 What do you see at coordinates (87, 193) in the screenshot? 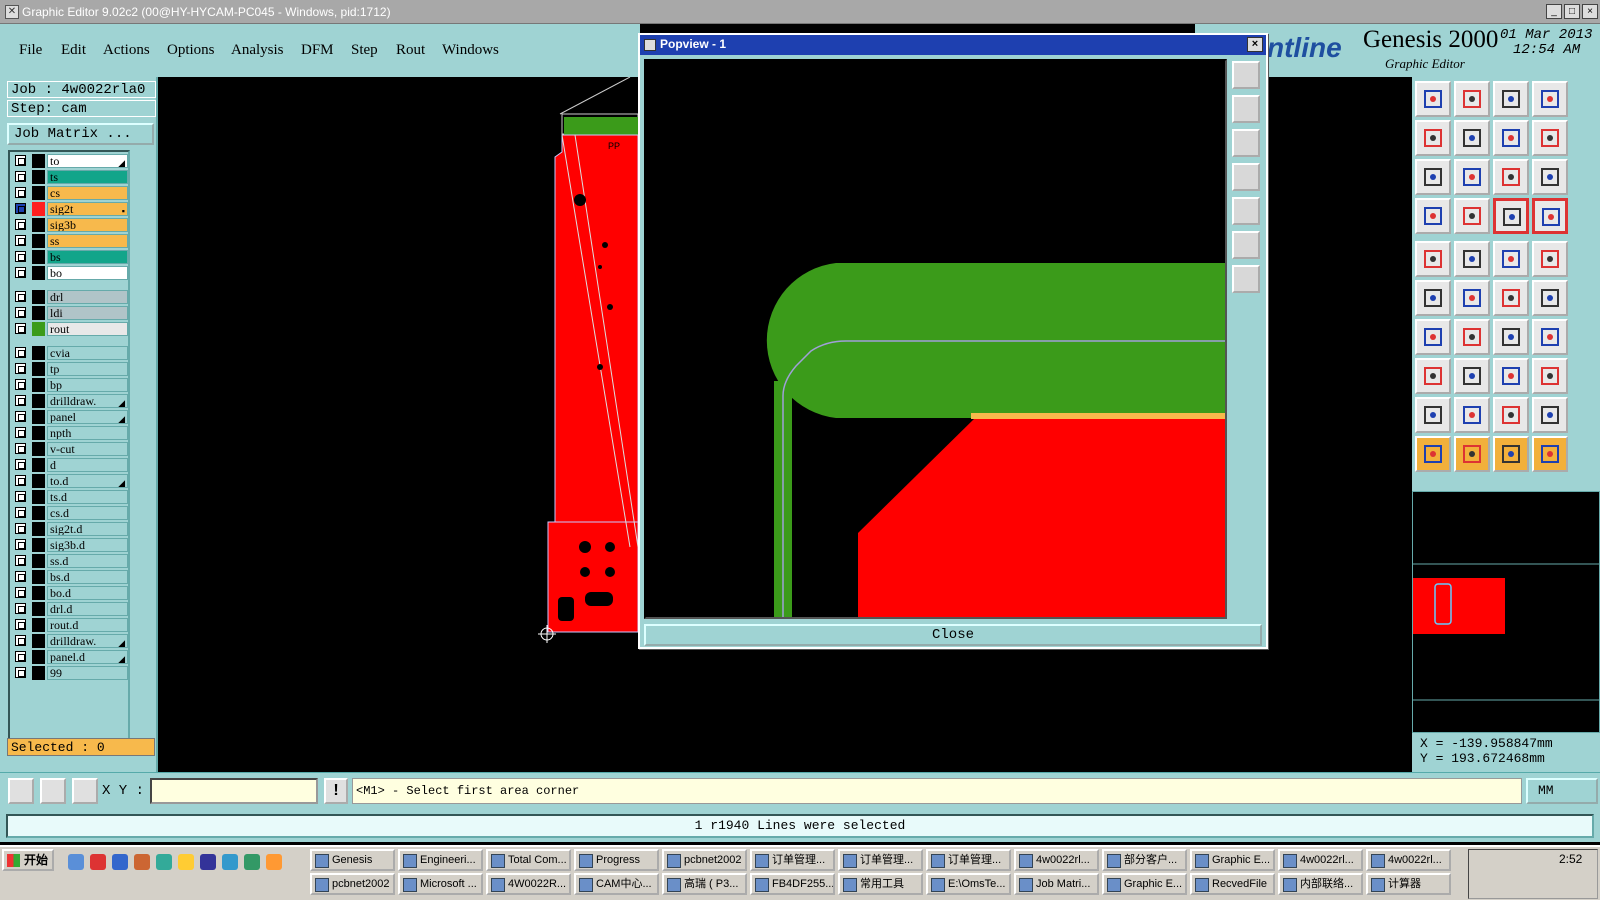
I see `layer-name: cs` at bounding box center [87, 193].